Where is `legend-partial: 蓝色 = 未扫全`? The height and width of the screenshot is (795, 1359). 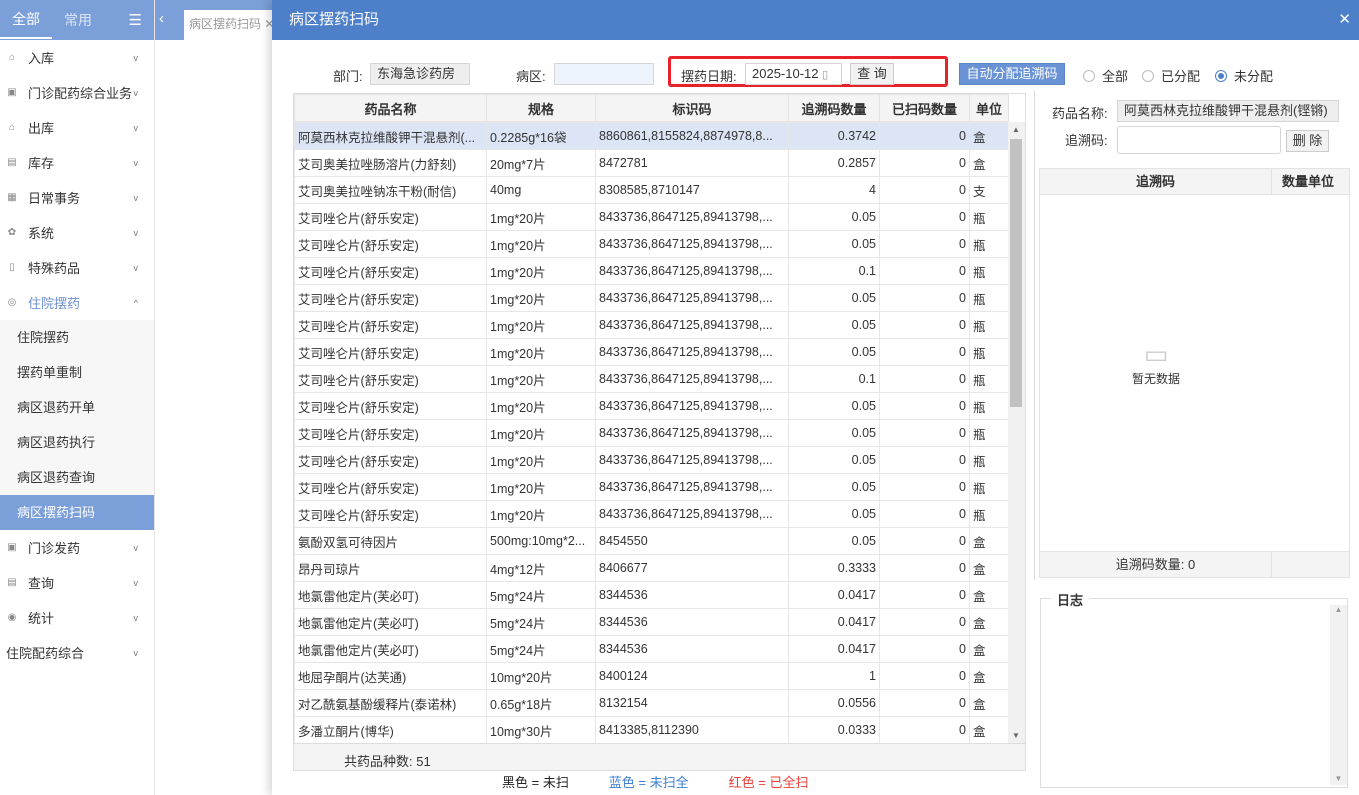 legend-partial: 蓝色 = 未扫全 is located at coordinates (648, 782).